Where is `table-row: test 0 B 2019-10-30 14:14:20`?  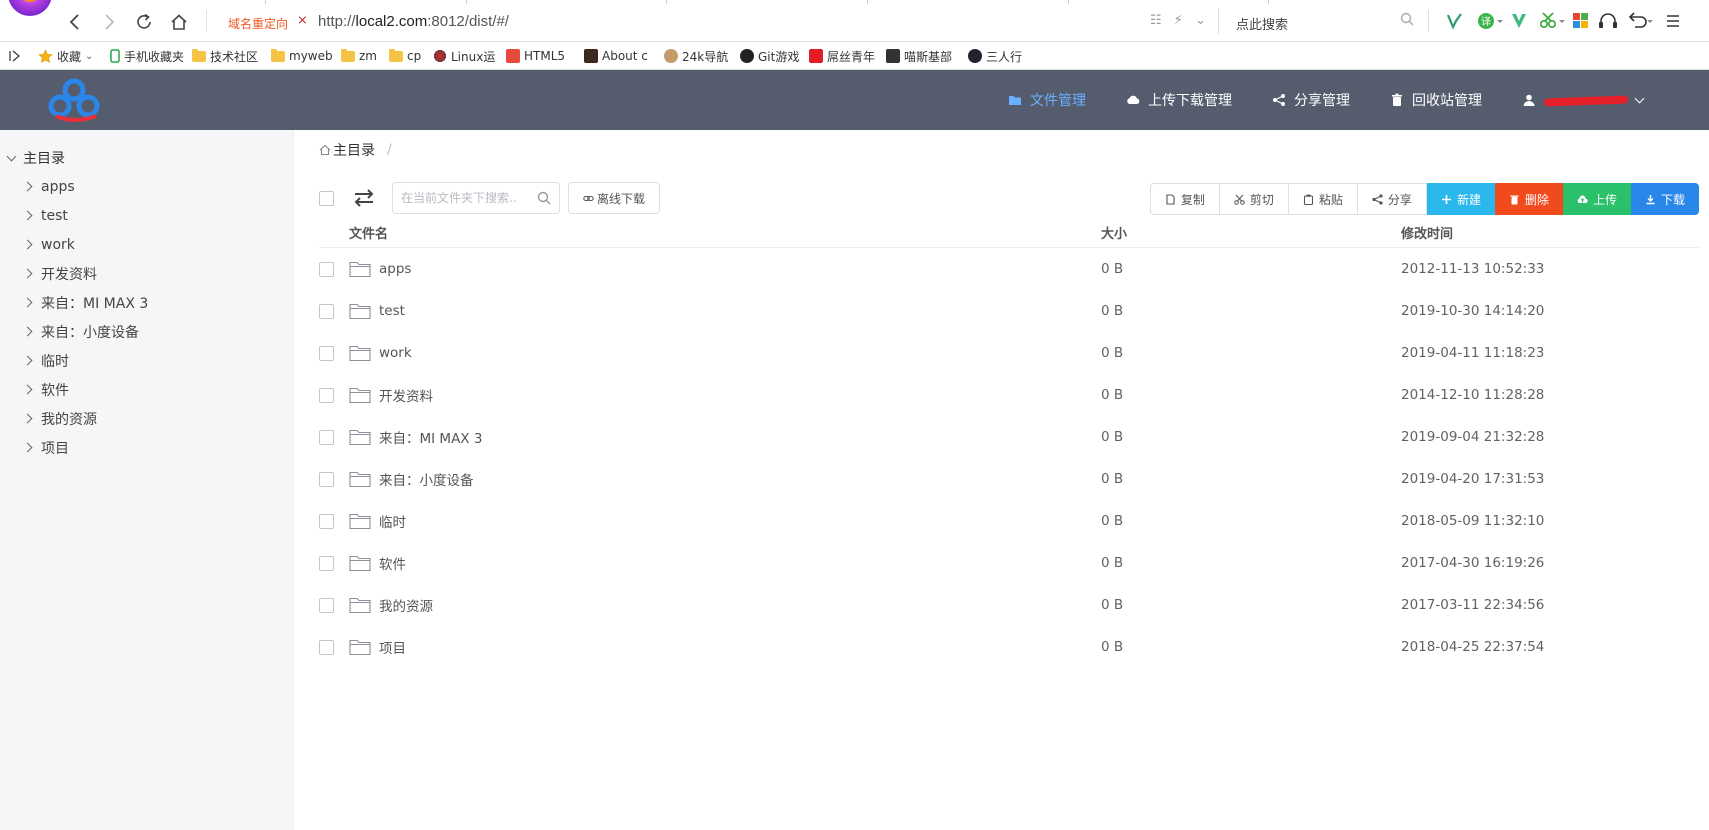
table-row: test 0 B 2019-10-30 14:14:20 is located at coordinates (1009, 311).